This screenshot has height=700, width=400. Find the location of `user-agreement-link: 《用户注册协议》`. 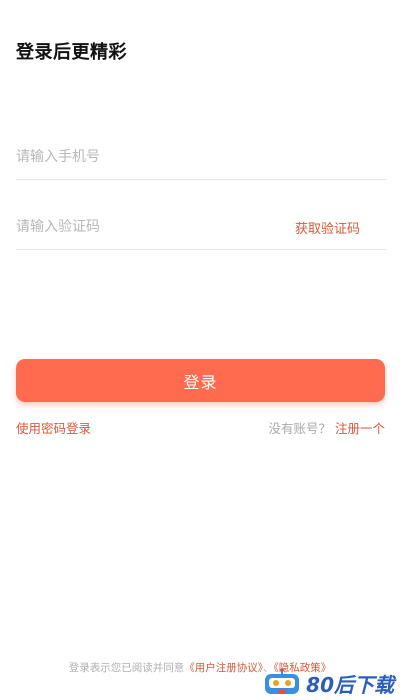

user-agreement-link: 《用户注册协议》 is located at coordinates (223, 668).